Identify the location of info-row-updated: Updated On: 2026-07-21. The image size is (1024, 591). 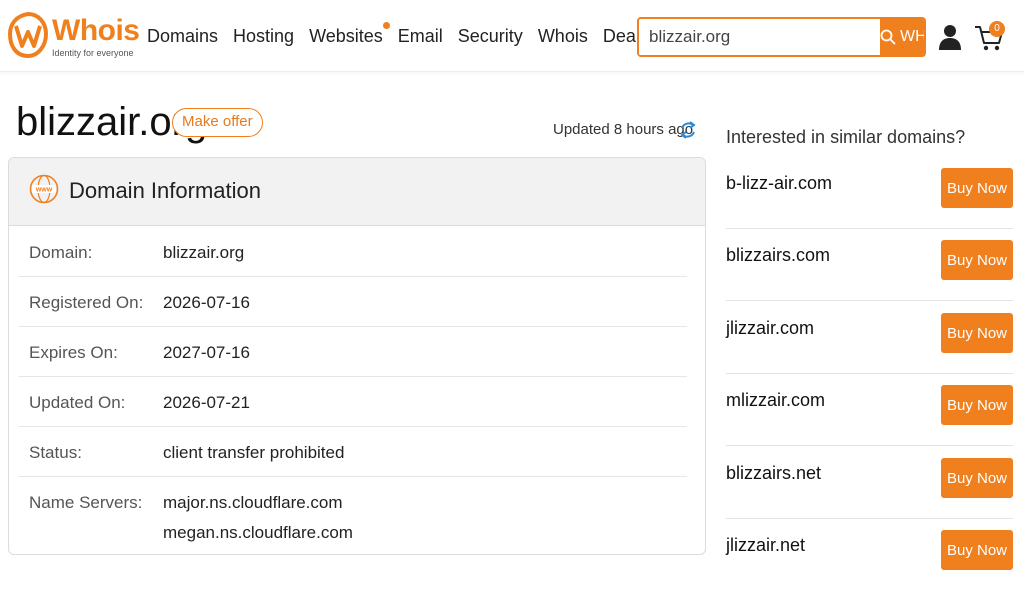
(353, 402).